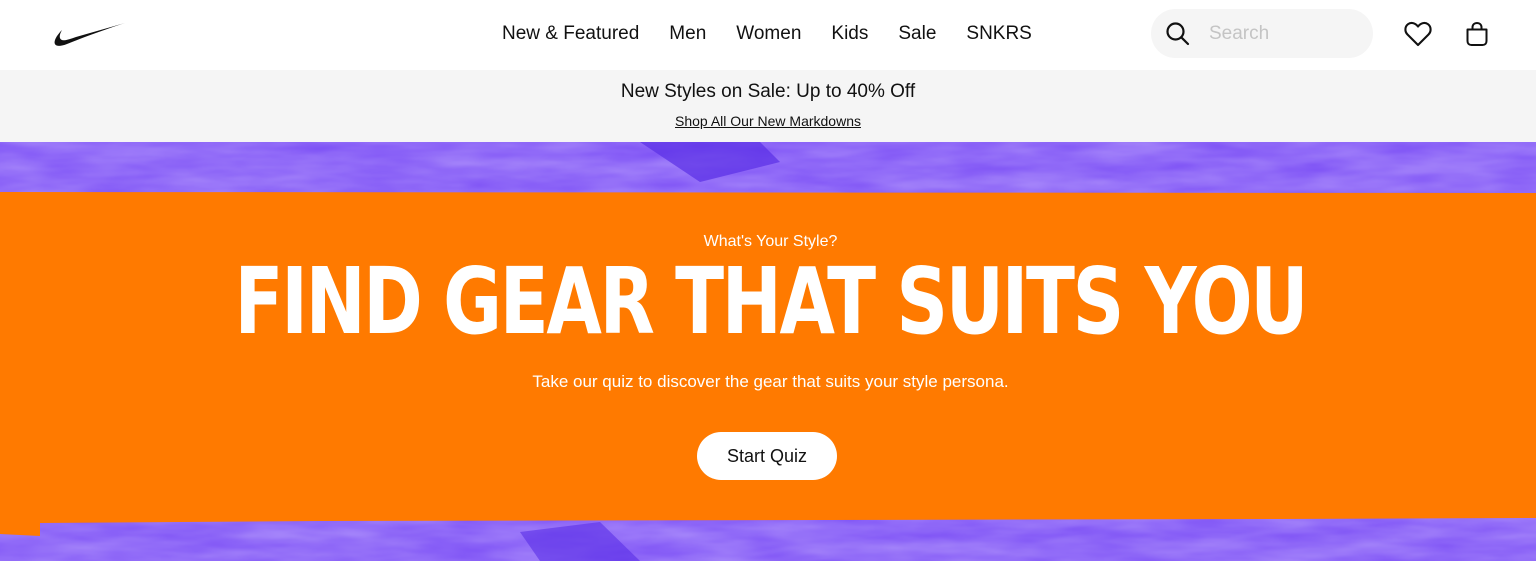 This screenshot has height=561, width=1536. I want to click on search-bar, so click(1262, 33).